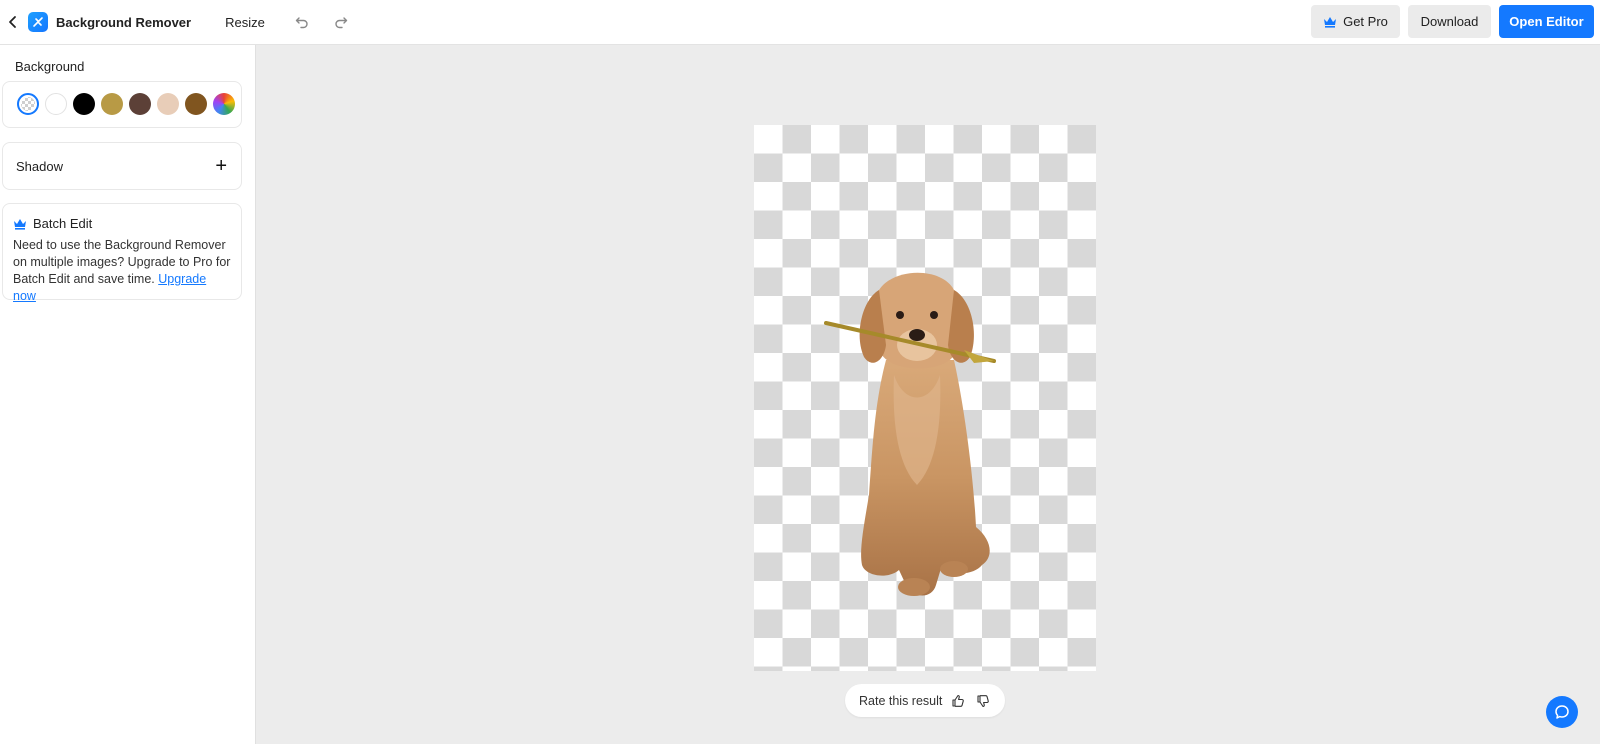 This screenshot has width=1600, height=744. I want to click on get-pro-button: Get Pro, so click(1355, 21).